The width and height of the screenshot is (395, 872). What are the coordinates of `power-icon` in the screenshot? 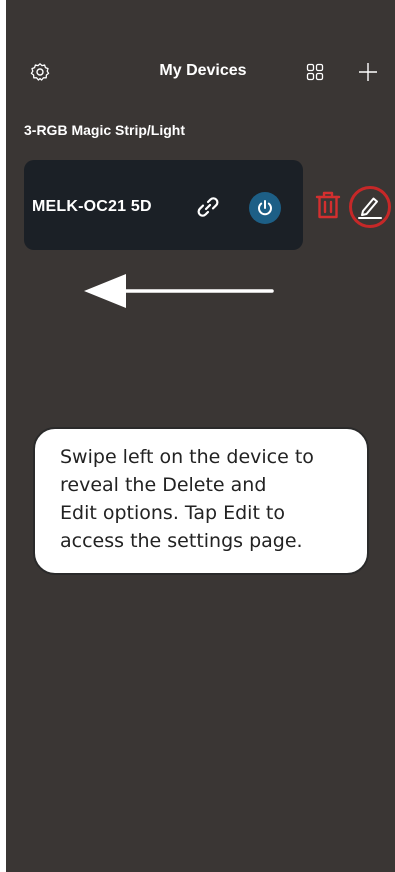 It's located at (265, 208).